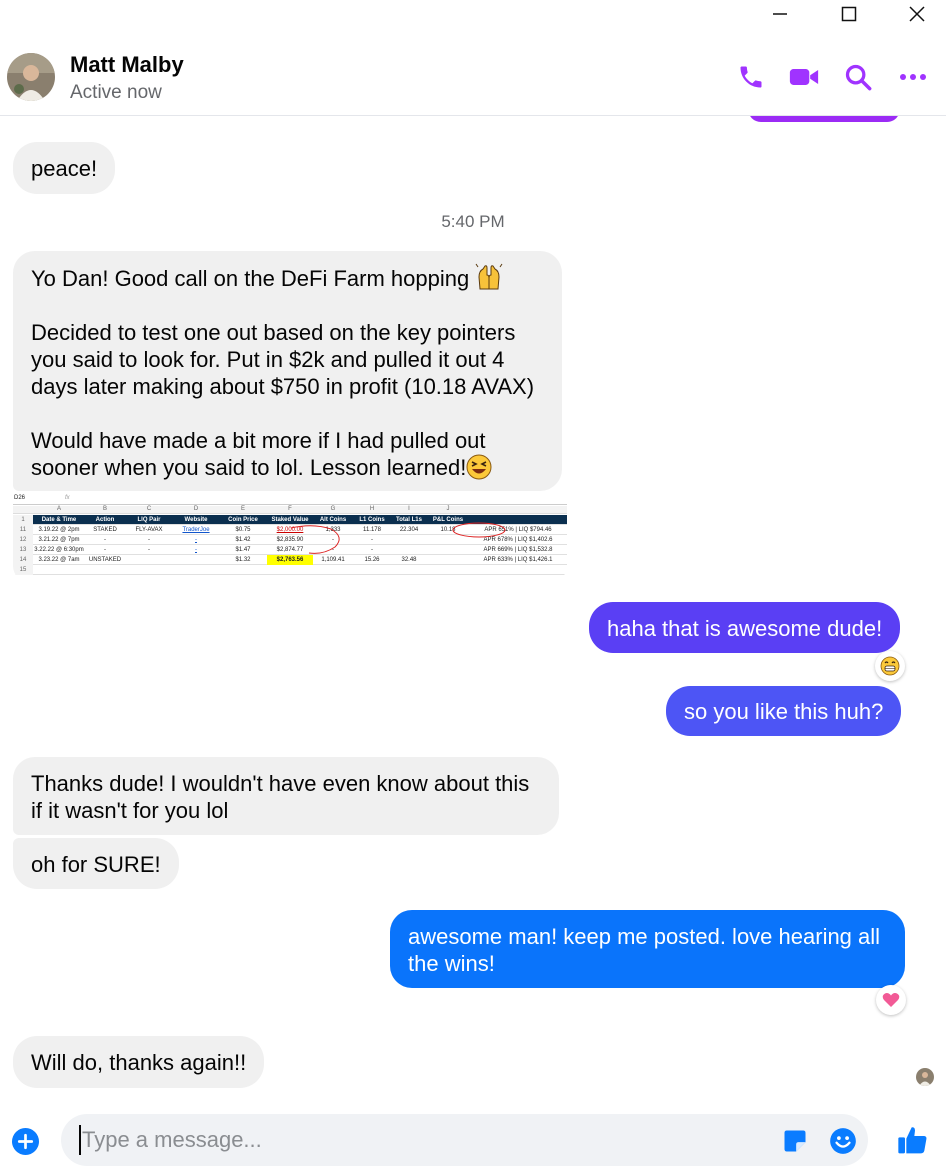 The width and height of the screenshot is (946, 1166). I want to click on column-letter: D, so click(196, 509).